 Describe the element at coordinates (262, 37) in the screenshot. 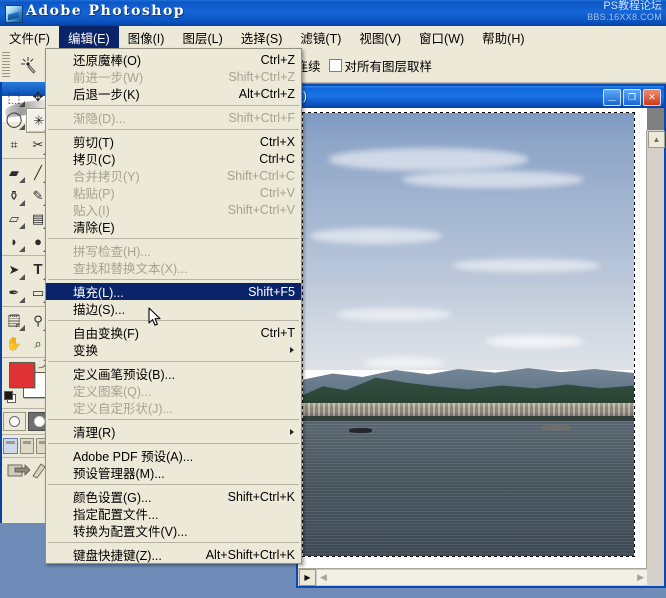

I see `menu-item-4: 选择(S)` at that location.